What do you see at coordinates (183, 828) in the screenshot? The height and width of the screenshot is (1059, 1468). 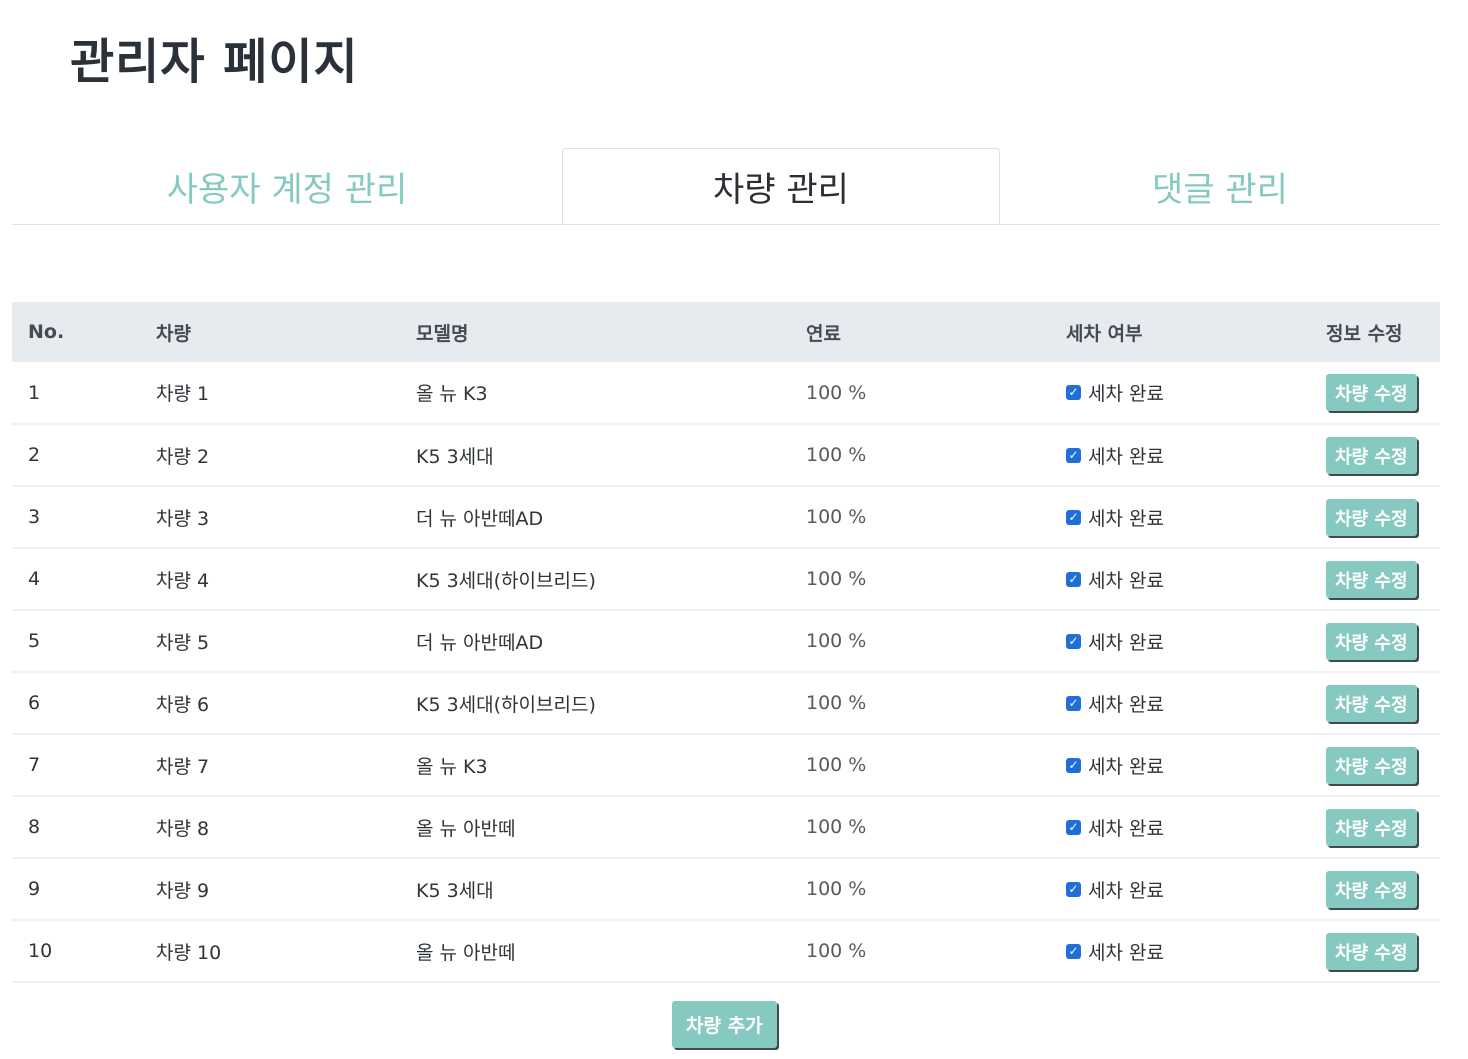 I see `cell-car: 차량 8` at bounding box center [183, 828].